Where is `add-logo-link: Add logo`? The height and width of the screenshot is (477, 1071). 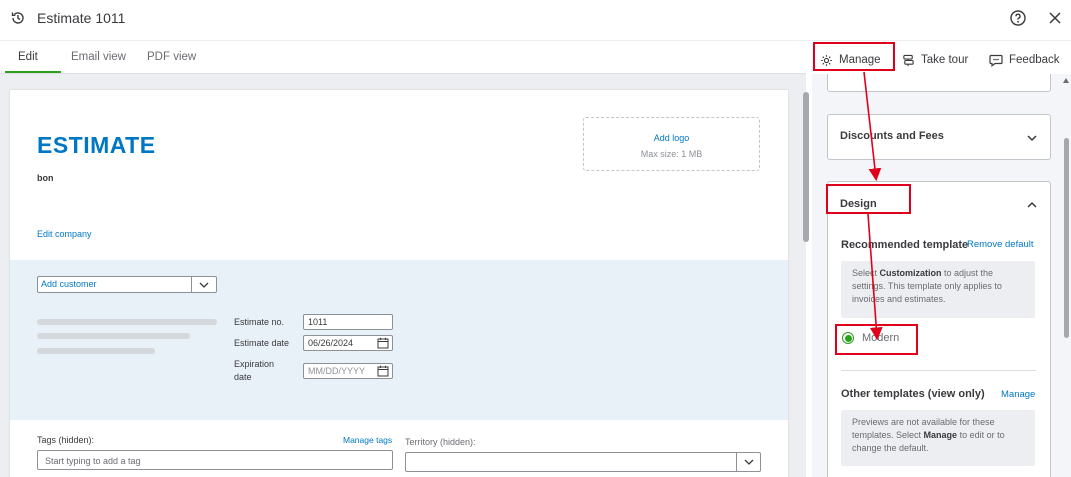 add-logo-link: Add logo is located at coordinates (671, 138).